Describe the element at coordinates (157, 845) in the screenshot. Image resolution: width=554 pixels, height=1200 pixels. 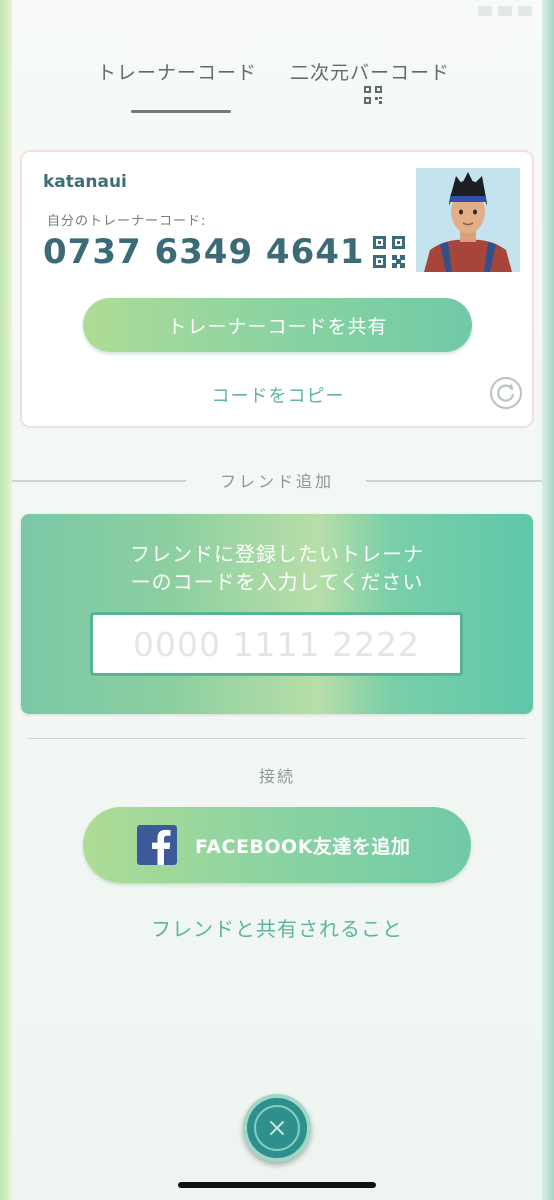
I see `facebook-logo-icon` at that location.